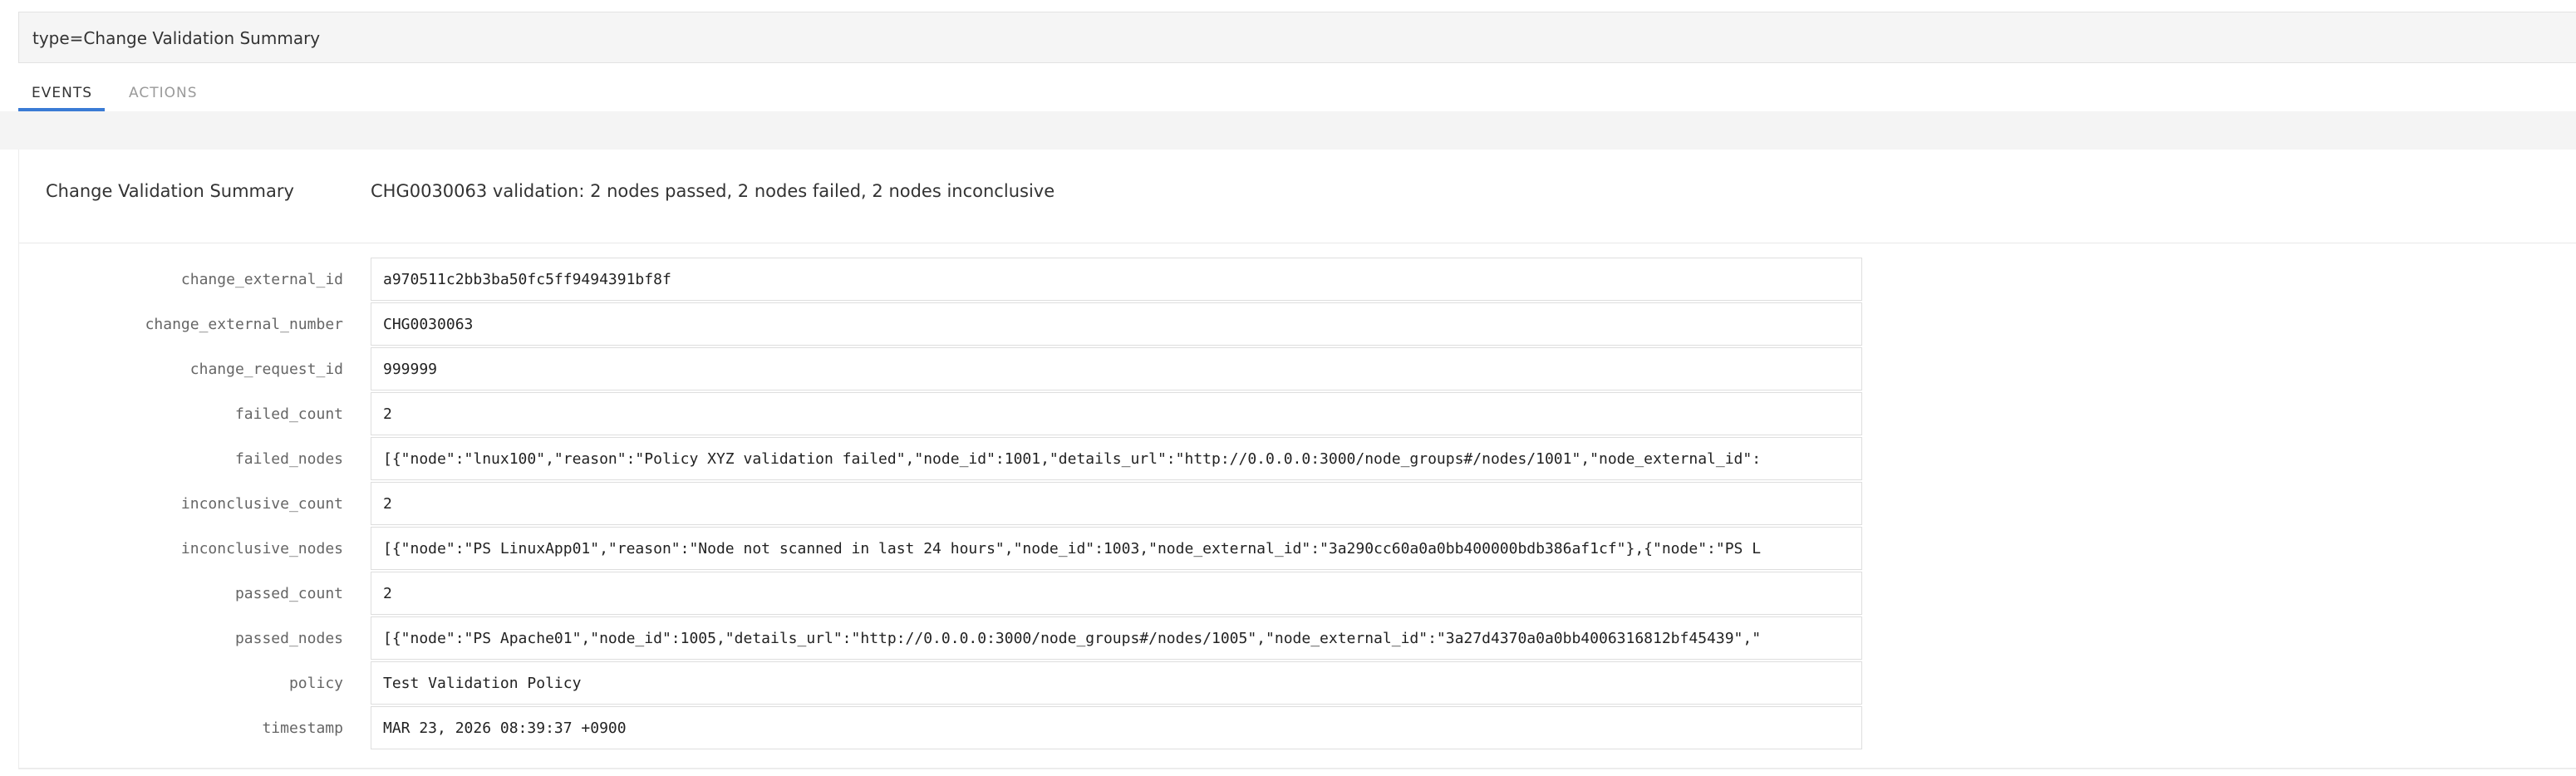 Image resolution: width=2576 pixels, height=776 pixels. What do you see at coordinates (163, 93) in the screenshot?
I see `tab-actions: ACTIONS` at bounding box center [163, 93].